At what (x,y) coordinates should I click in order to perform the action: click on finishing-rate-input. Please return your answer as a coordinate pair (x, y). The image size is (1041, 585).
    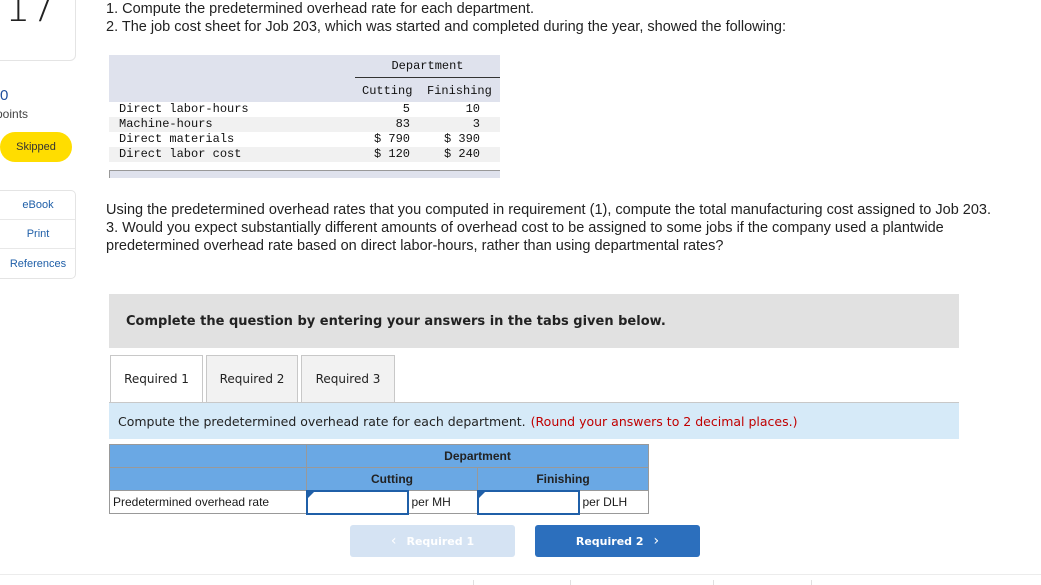
    Looking at the image, I should click on (528, 502).